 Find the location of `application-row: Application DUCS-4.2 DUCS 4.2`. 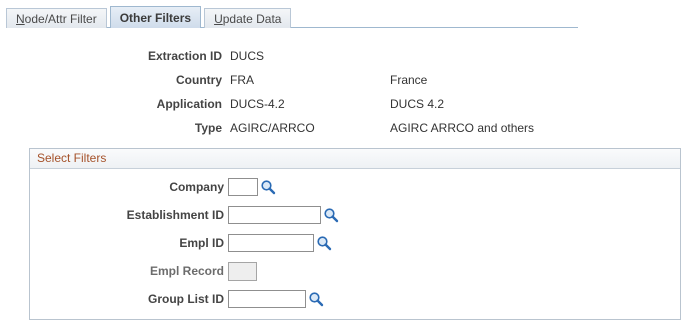

application-row: Application DUCS-4.2 DUCS 4.2 is located at coordinates (345, 104).